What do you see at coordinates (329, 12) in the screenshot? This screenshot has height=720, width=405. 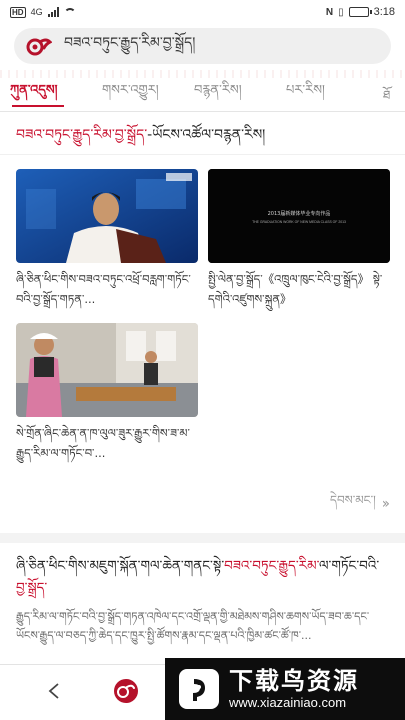 I see `nfc-icon: N` at bounding box center [329, 12].